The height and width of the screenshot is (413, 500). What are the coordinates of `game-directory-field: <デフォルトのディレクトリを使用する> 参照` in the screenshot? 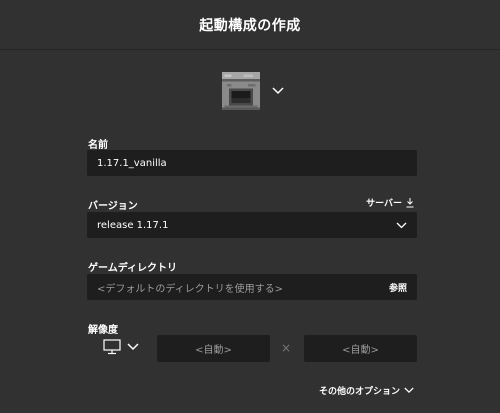 It's located at (252, 287).